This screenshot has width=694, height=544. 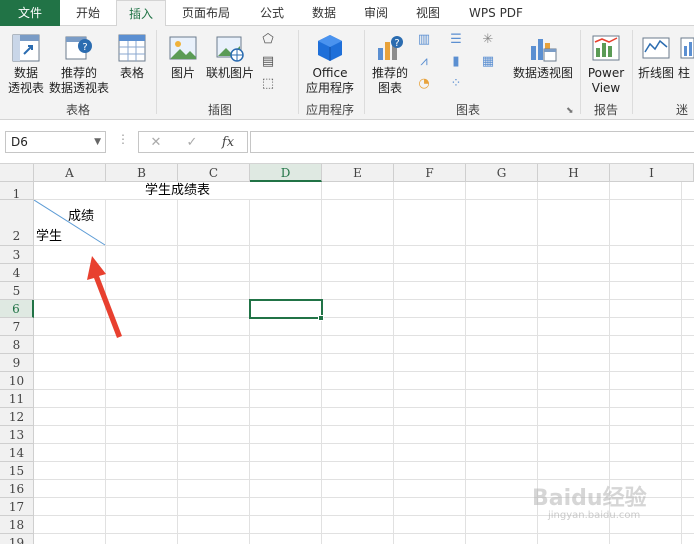 I want to click on row-header-1: 1, so click(x=17, y=191).